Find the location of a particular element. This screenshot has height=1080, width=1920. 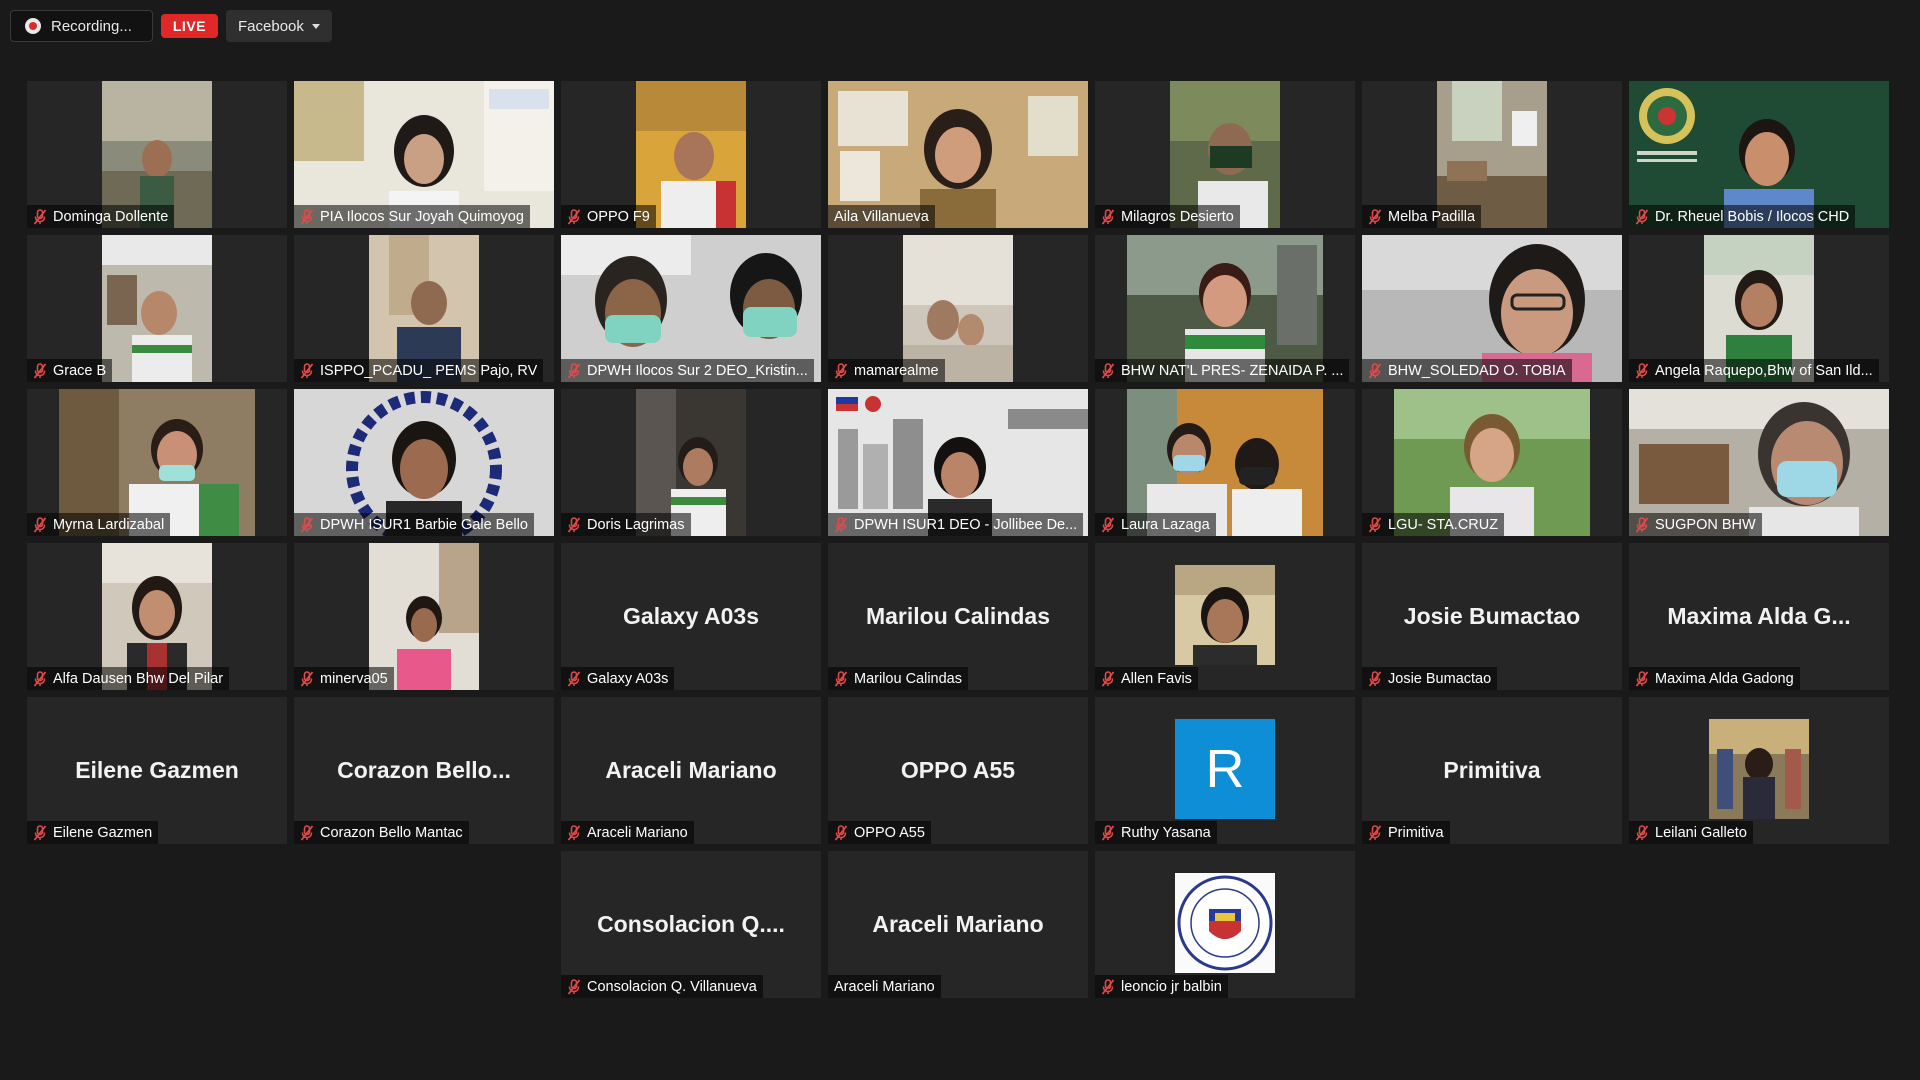

participant-tile: Dominga Dollente is located at coordinates (157, 154).